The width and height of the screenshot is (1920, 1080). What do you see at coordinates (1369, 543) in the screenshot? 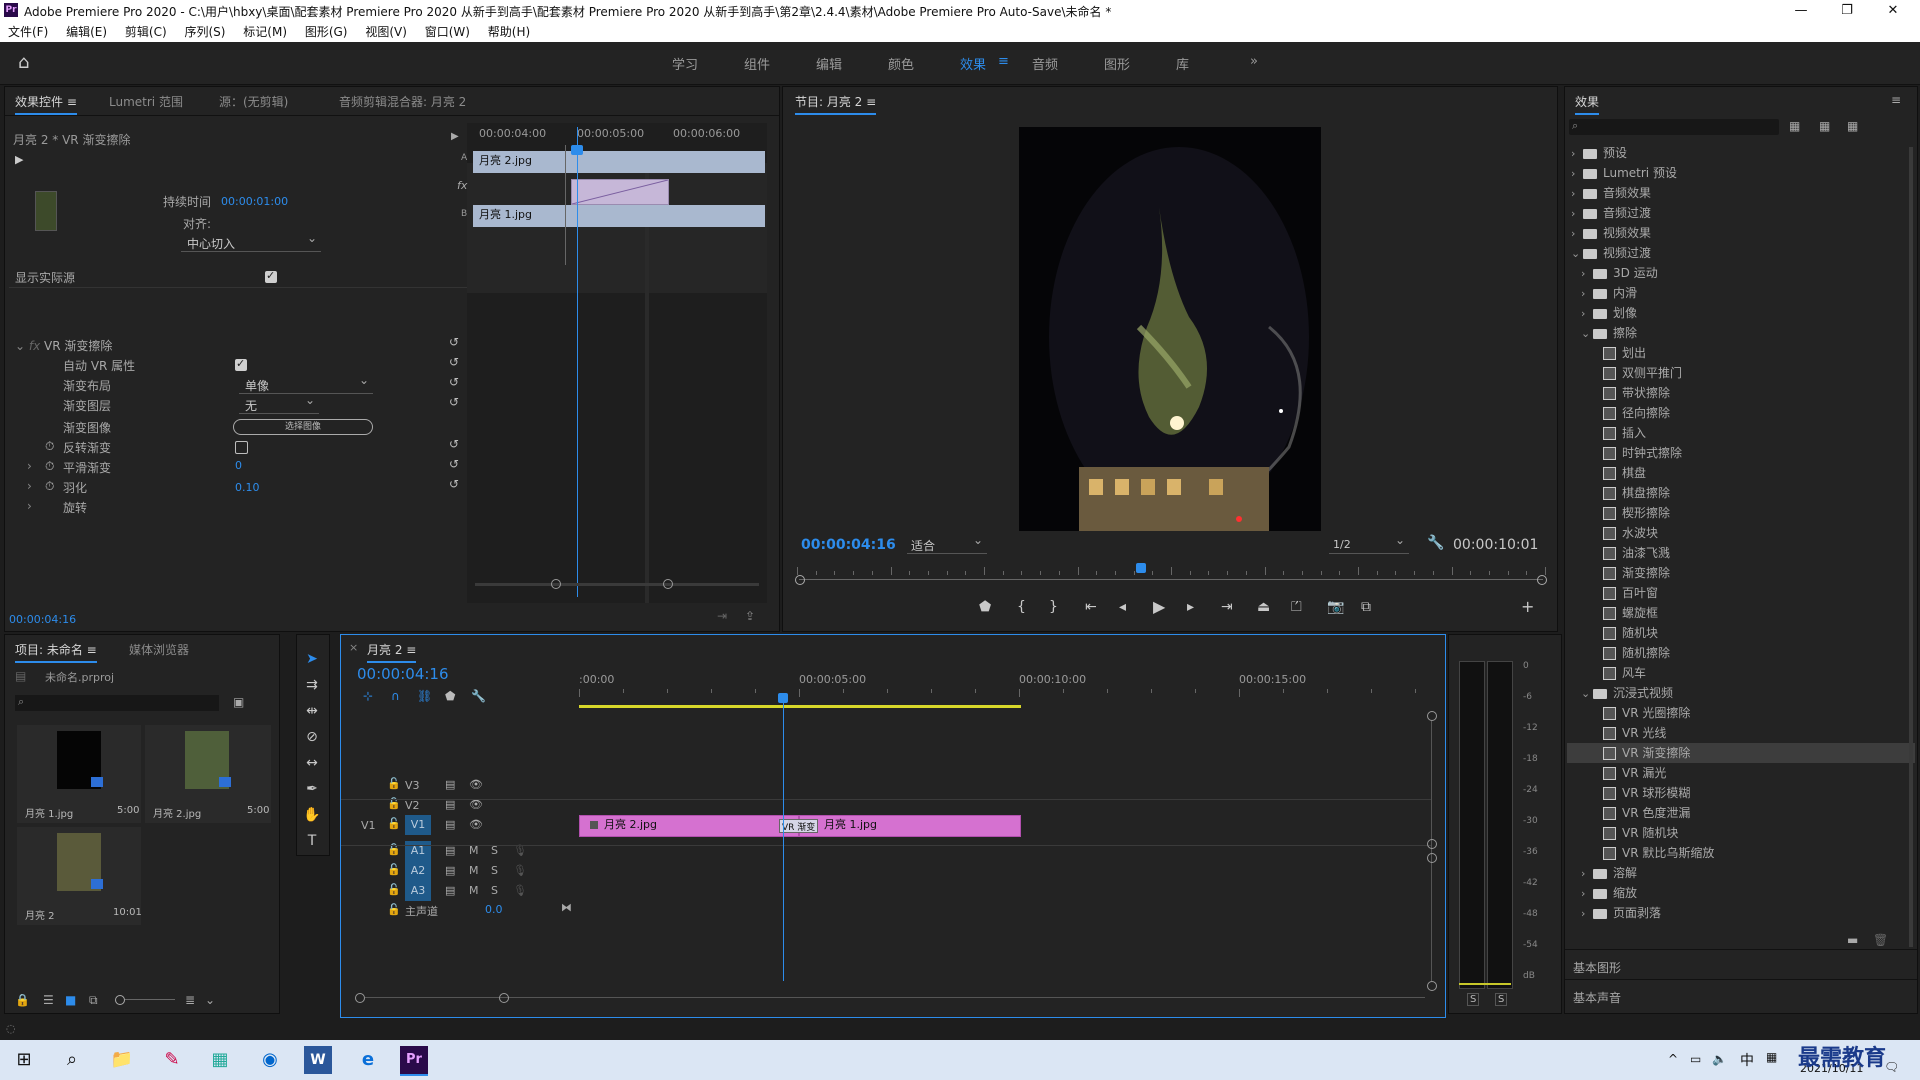
I see `resolution-dropdown: 1/2` at bounding box center [1369, 543].